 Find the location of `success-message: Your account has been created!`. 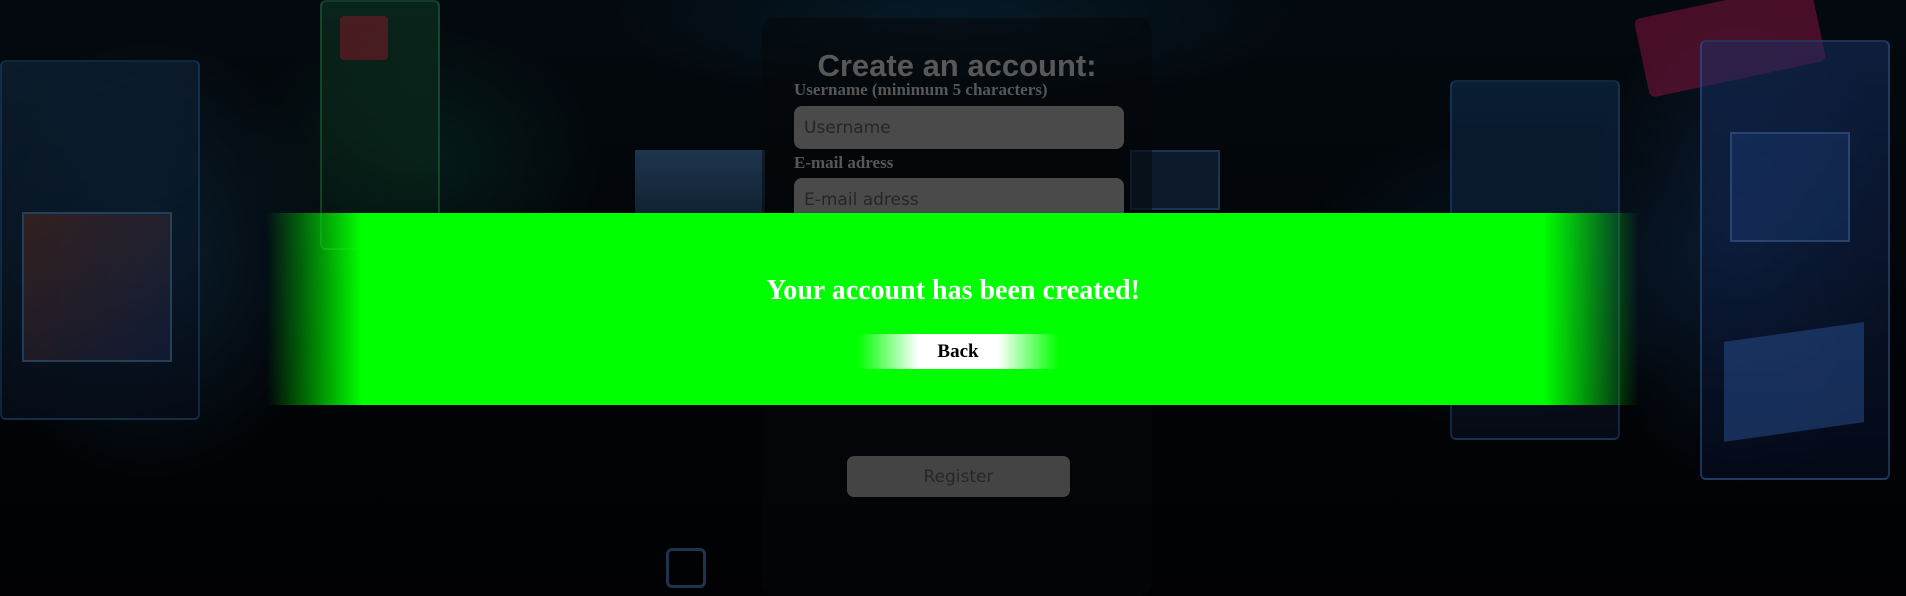

success-message: Your account has been created! is located at coordinates (953, 290).